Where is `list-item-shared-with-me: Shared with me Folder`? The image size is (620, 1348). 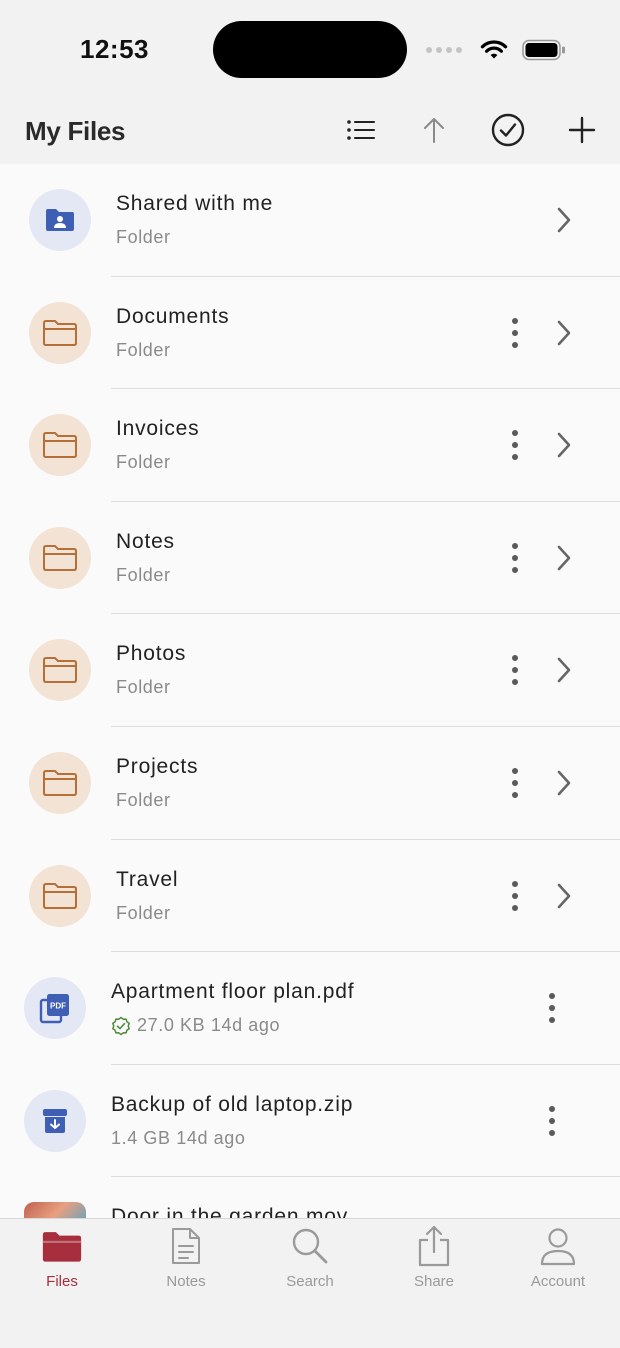
list-item-shared-with-me: Shared with me Folder is located at coordinates (310, 220).